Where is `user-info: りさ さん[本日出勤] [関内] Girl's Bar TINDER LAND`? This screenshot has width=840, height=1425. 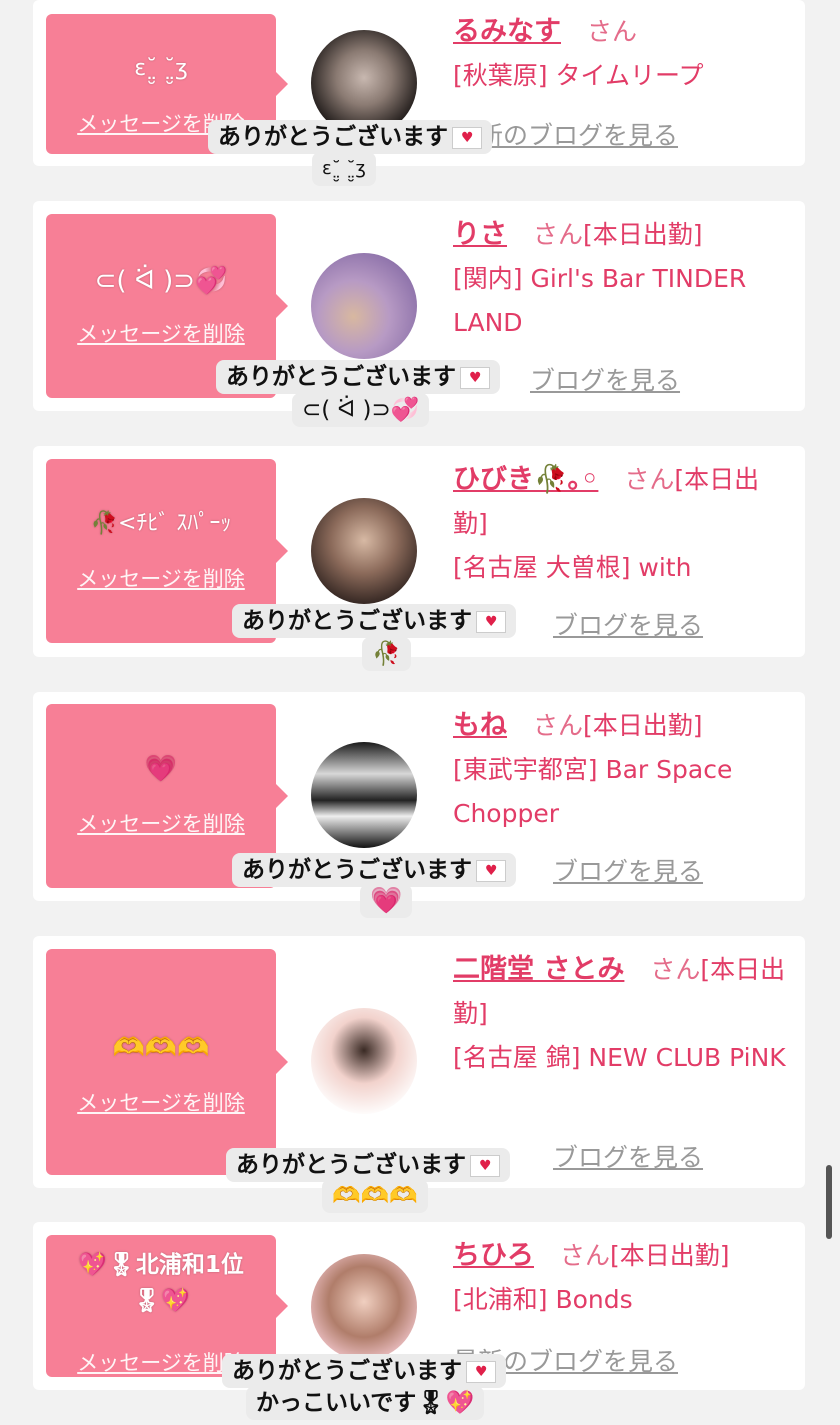
user-info: りさ さん[本日出勤] [関内] Girl's Bar TINDER LAND is located at coordinates (623, 279).